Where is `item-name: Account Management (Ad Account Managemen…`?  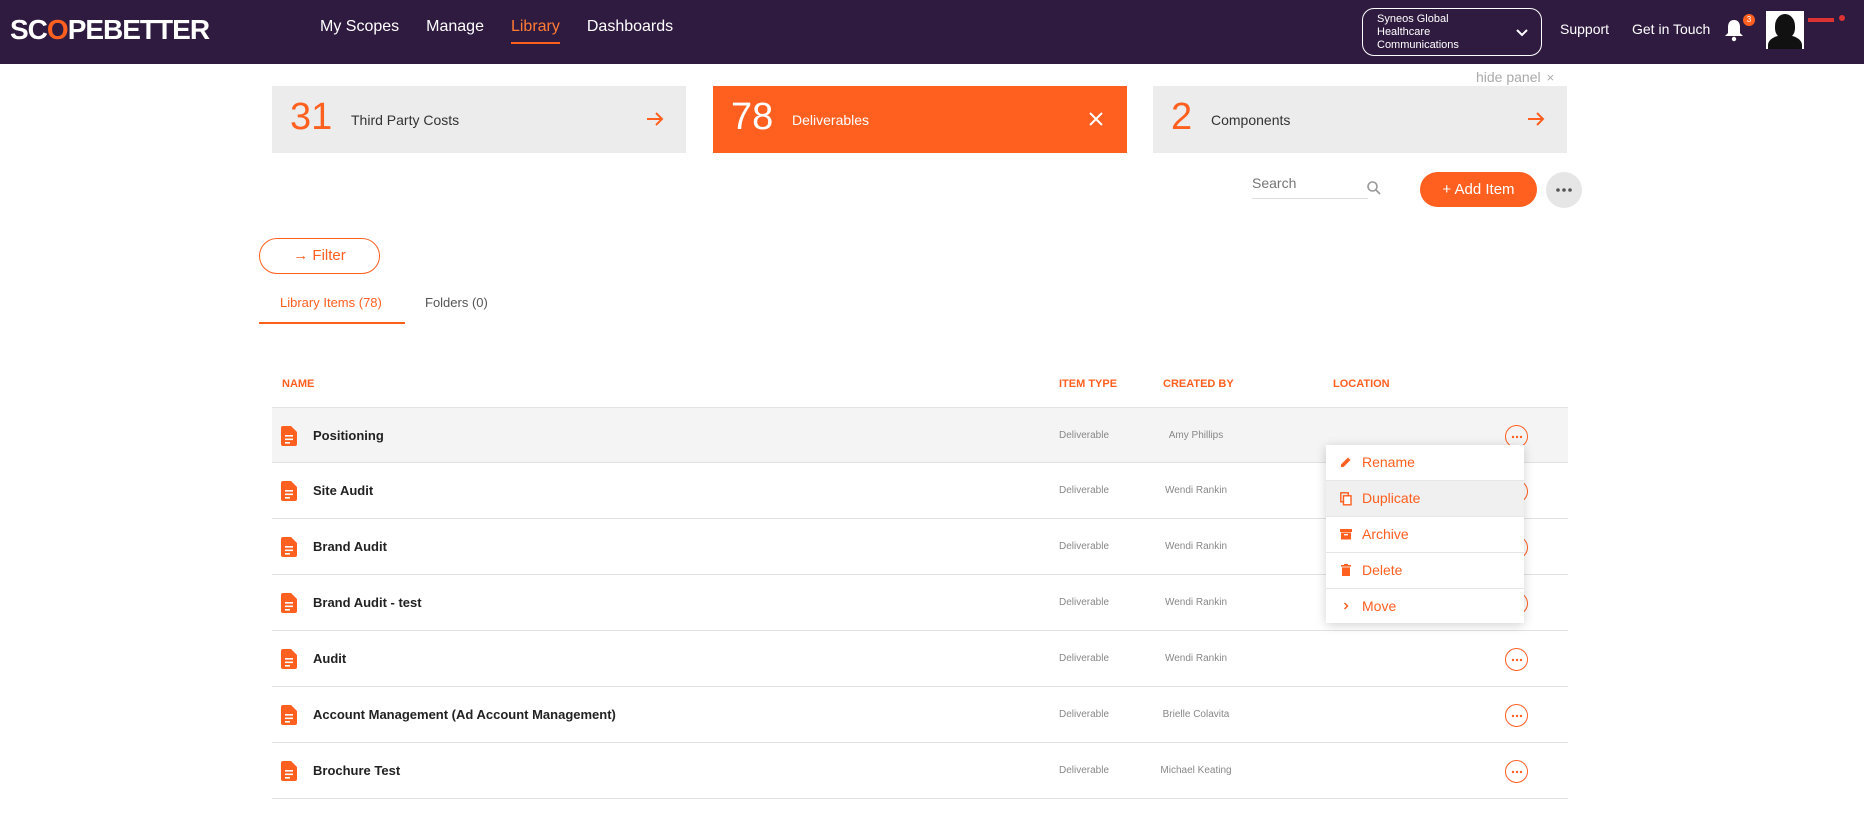
item-name: Account Management (Ad Account Managemen… is located at coordinates (464, 714).